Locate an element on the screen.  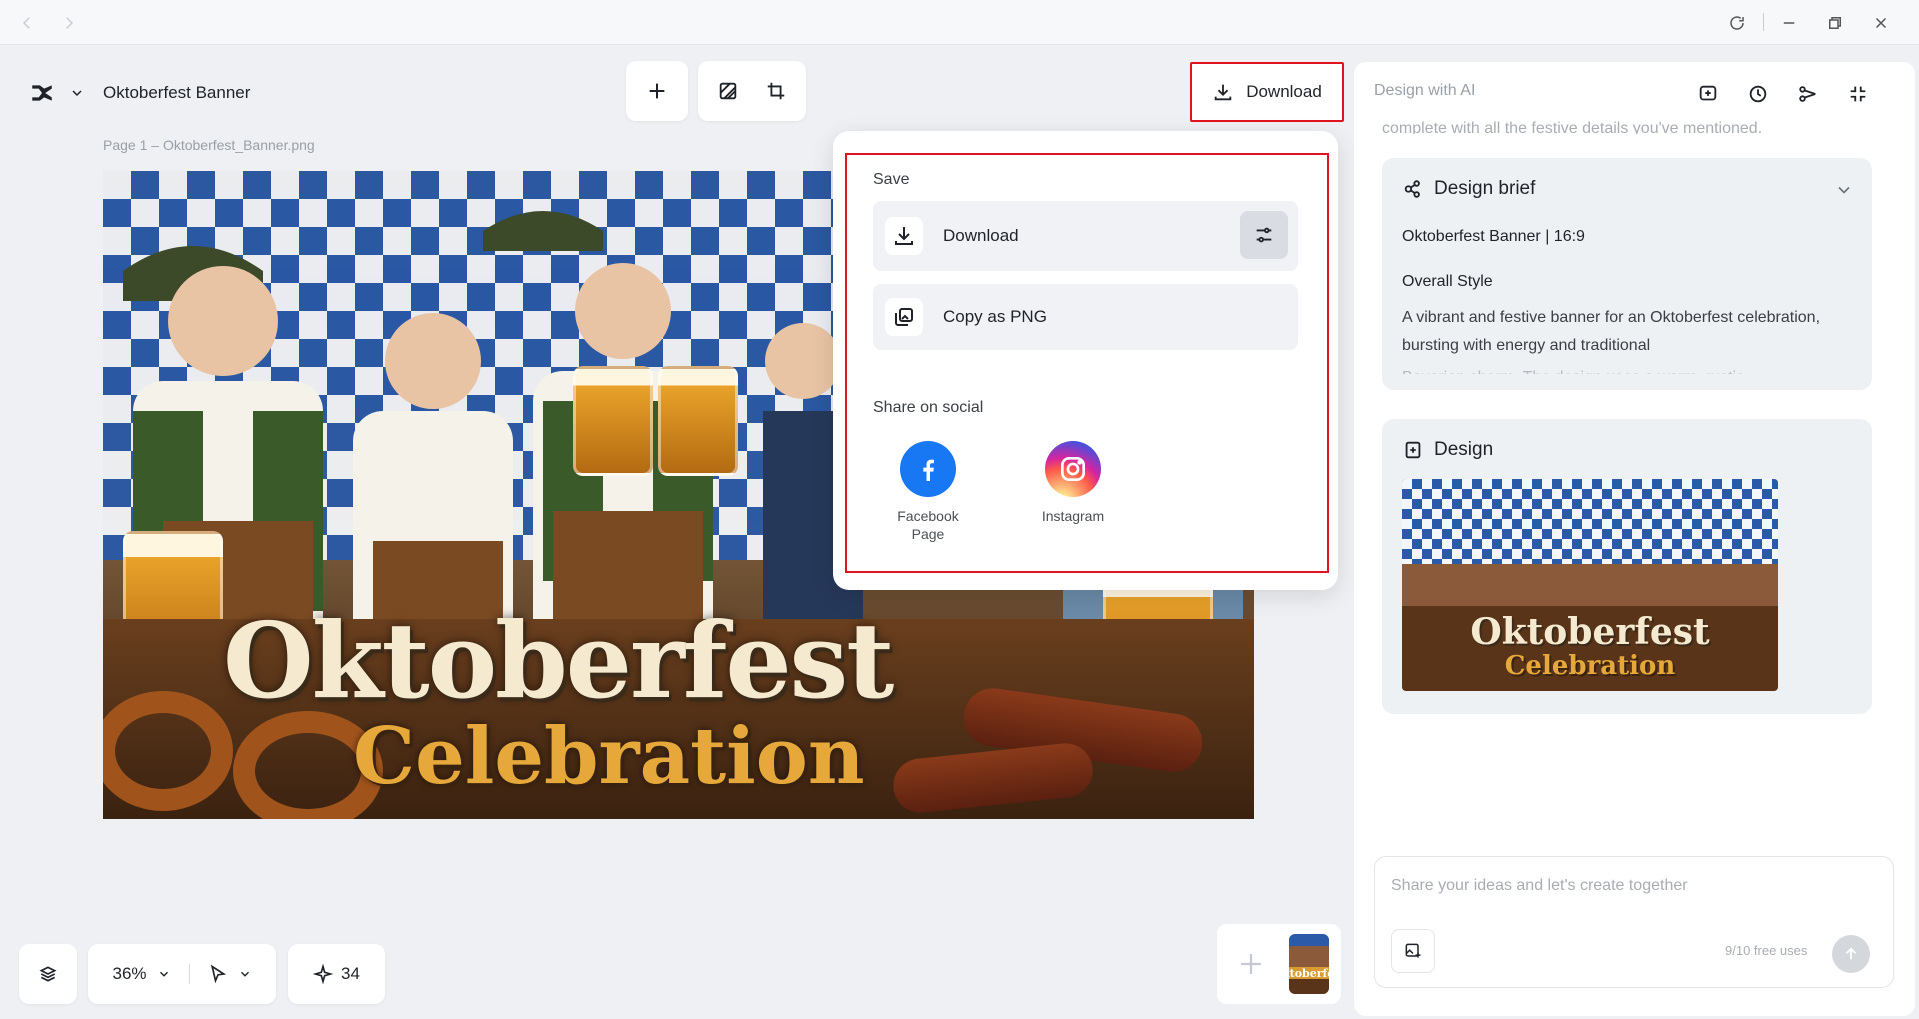
upload-image-button is located at coordinates (1413, 951).